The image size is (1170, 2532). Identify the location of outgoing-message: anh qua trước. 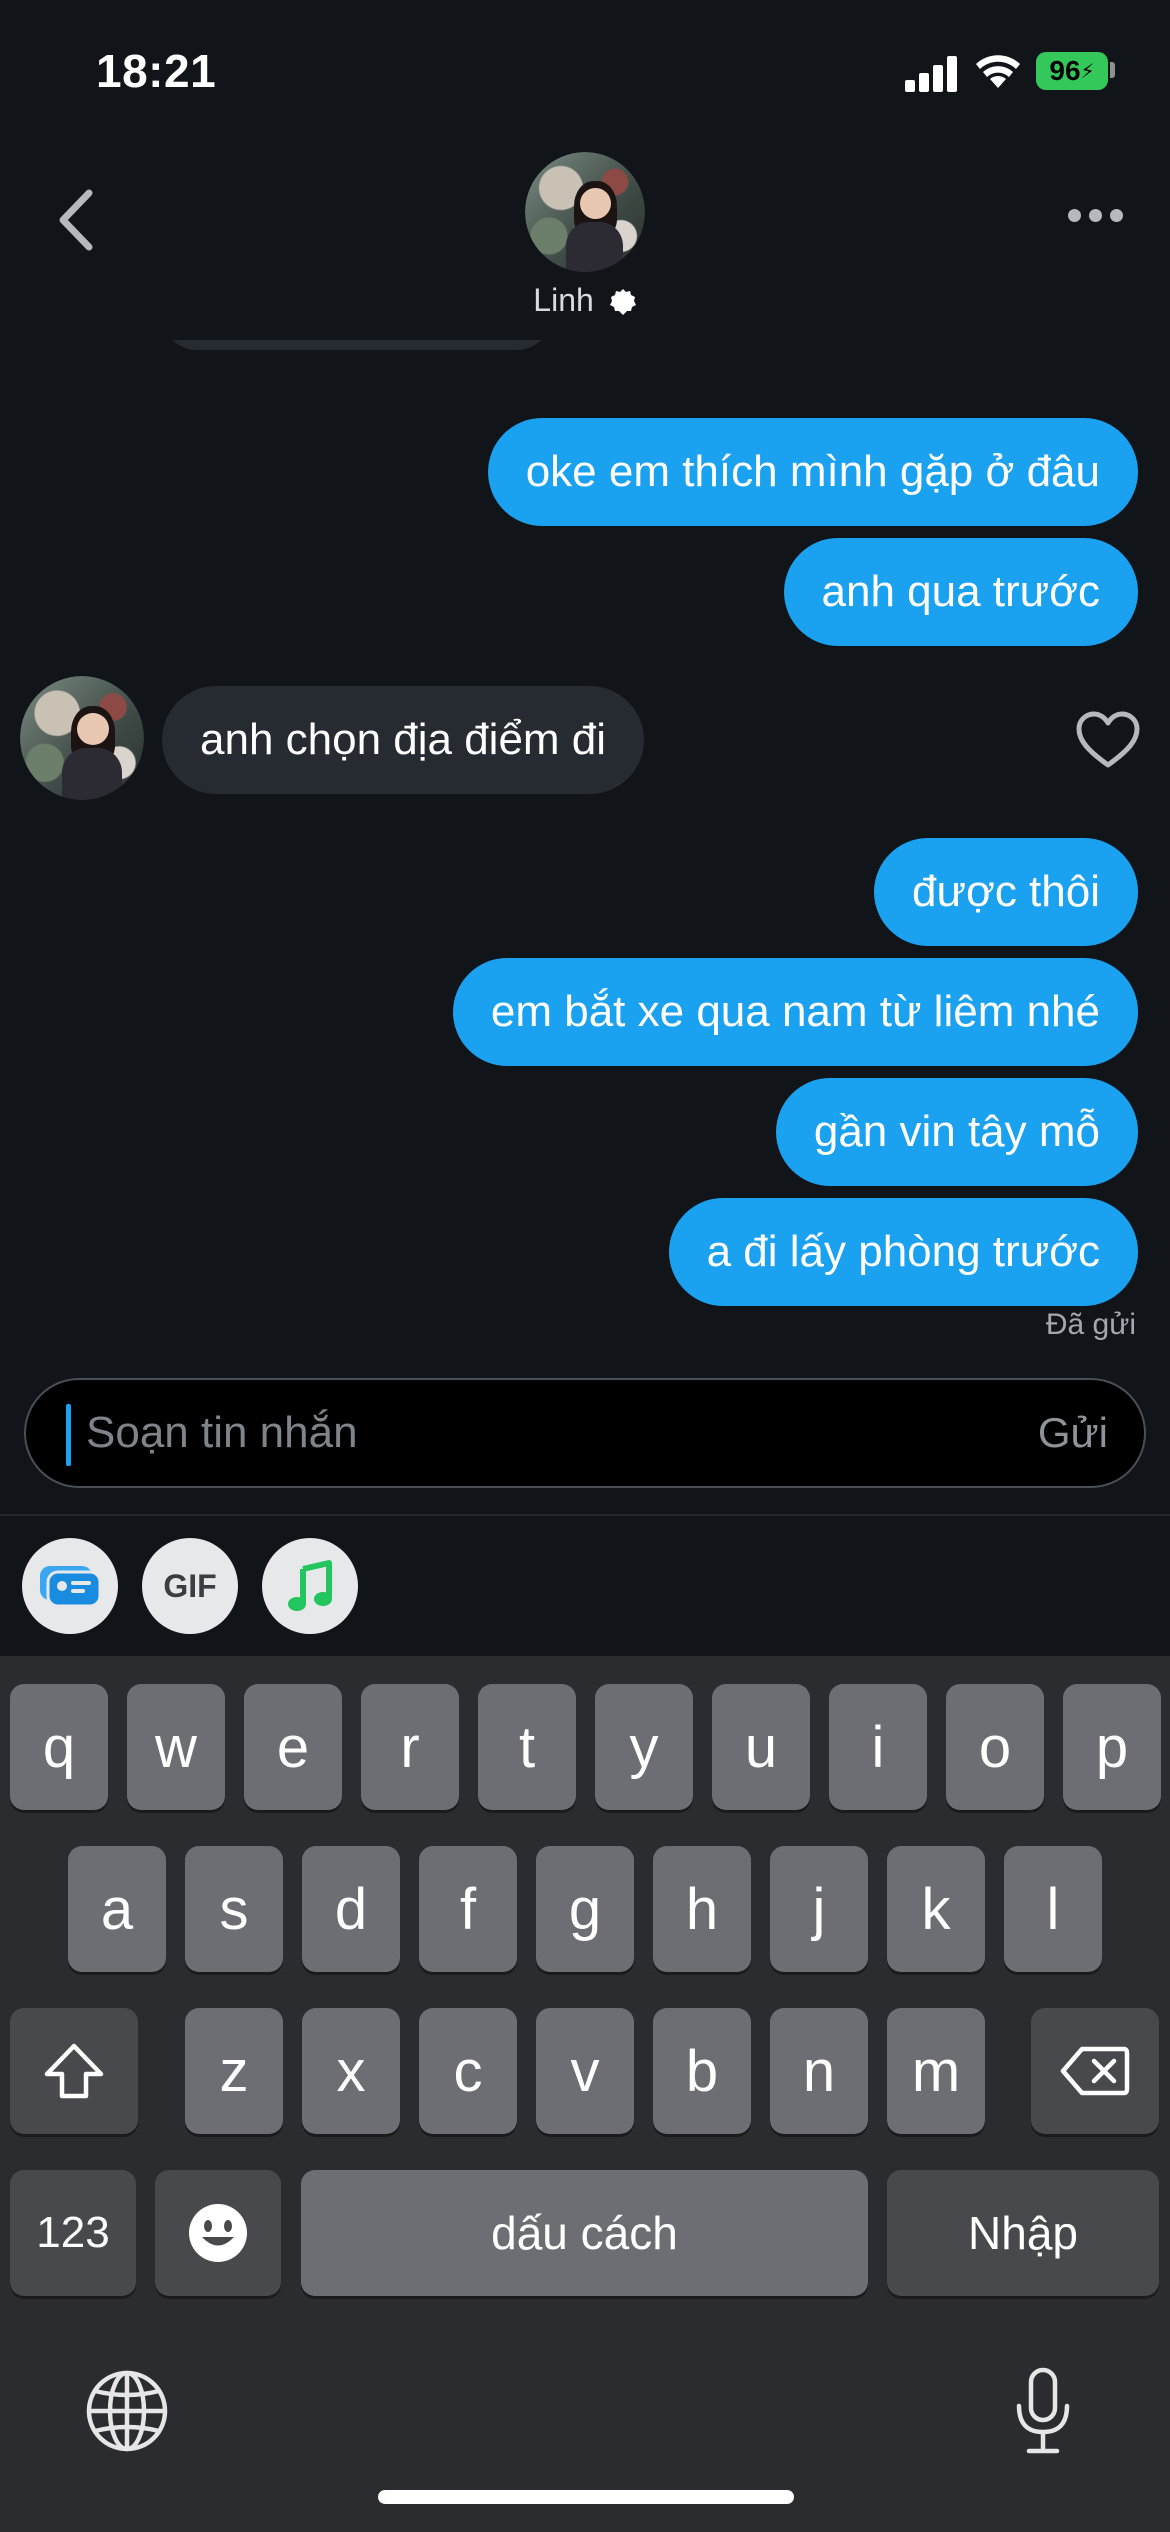
(960, 592).